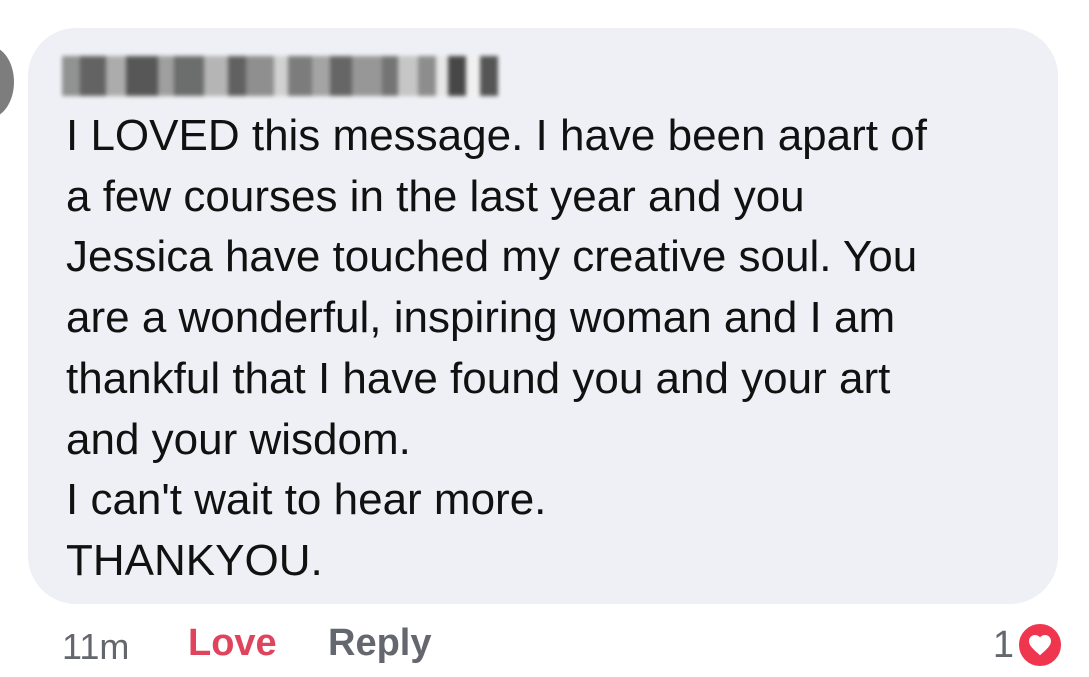 The height and width of the screenshot is (677, 1089). I want to click on reaction-summary: 1, so click(1028, 645).